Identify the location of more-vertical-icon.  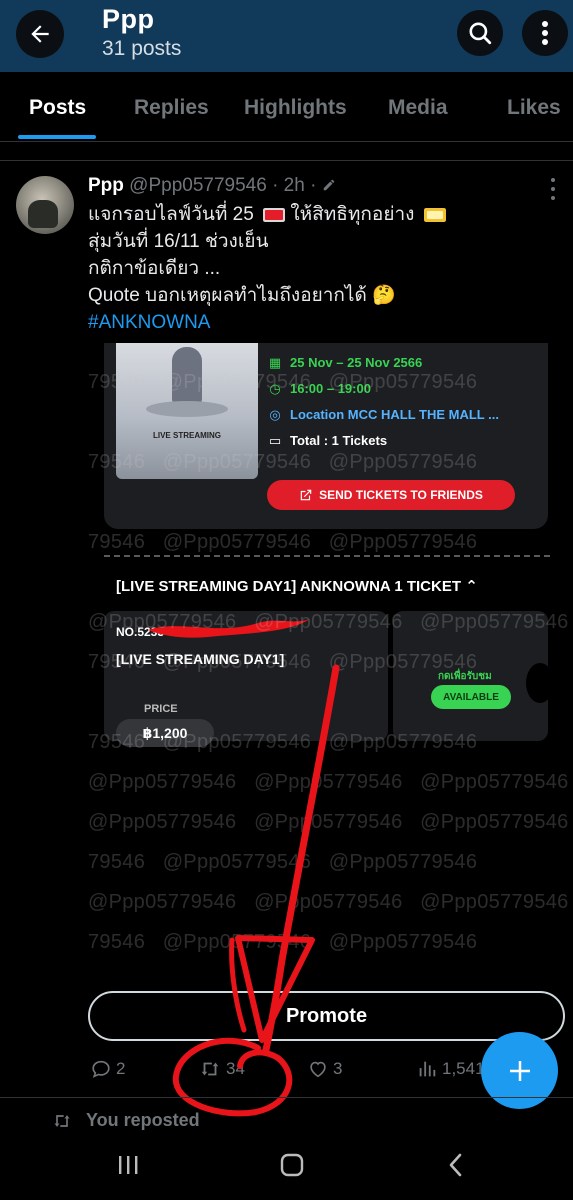
(545, 33).